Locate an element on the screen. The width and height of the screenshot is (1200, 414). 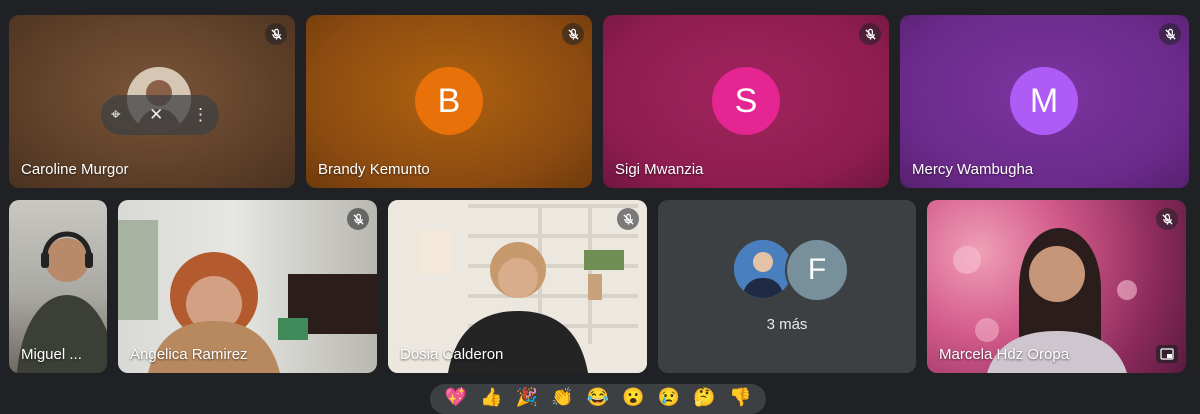
participant-name: Angelica Ramirez is located at coordinates (189, 354).